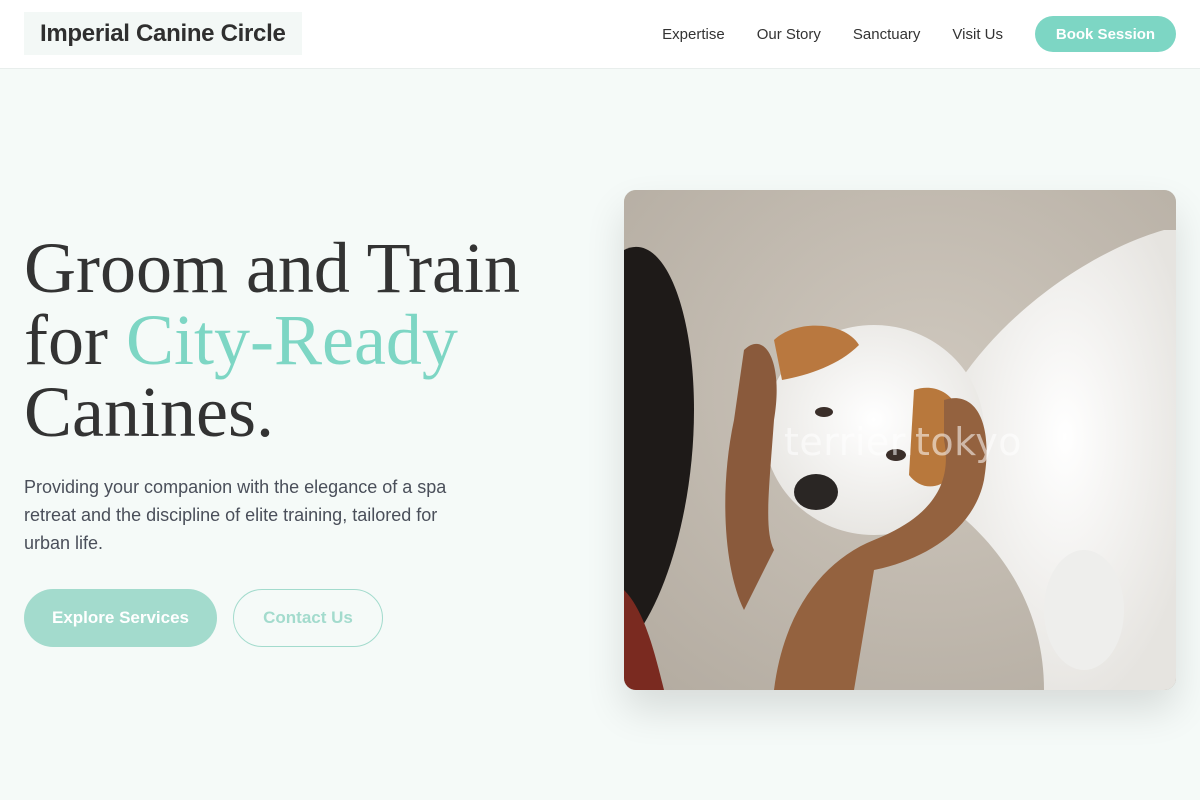  Describe the element at coordinates (120, 618) in the screenshot. I see `explore-services-button: Explore Services` at that location.